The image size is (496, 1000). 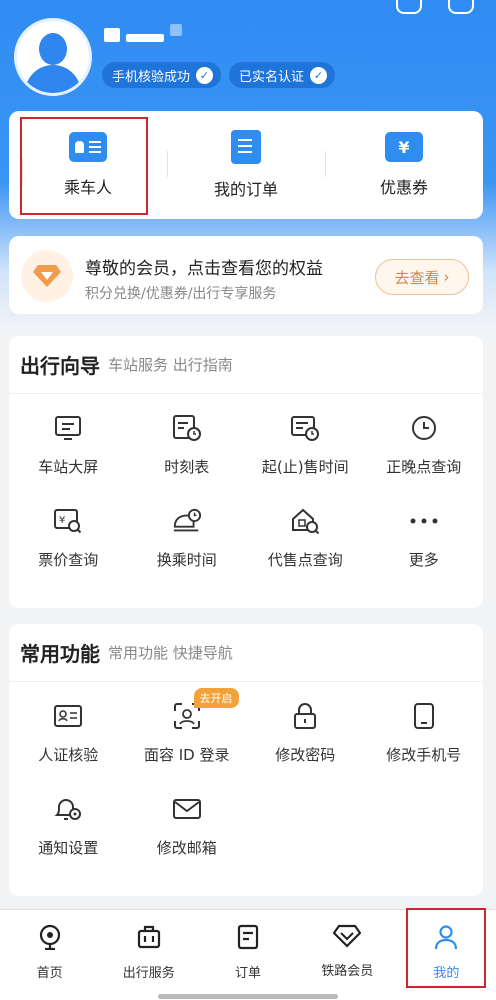 I want to click on grid-item-id-verify: 人证核验, so click(x=68, y=746).